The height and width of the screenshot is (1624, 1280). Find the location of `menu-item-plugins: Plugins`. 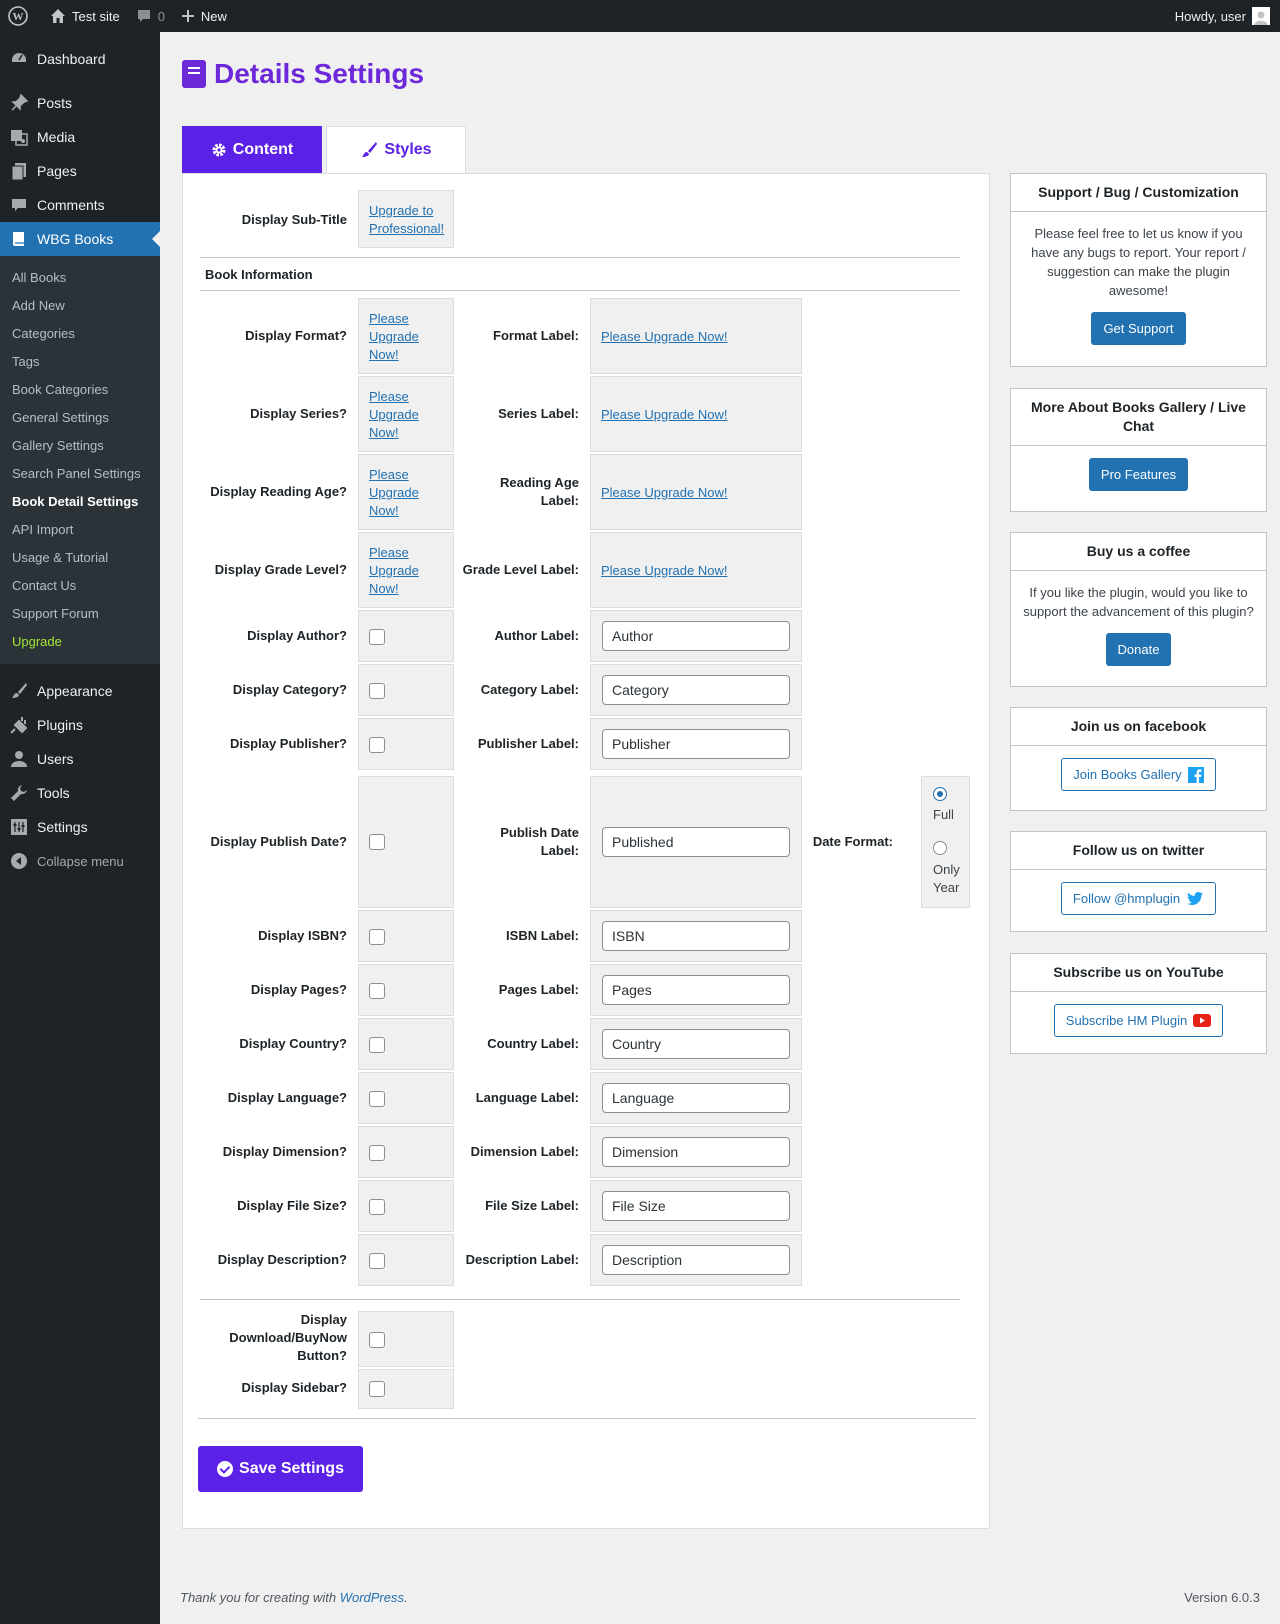

menu-item-plugins: Plugins is located at coordinates (80, 725).